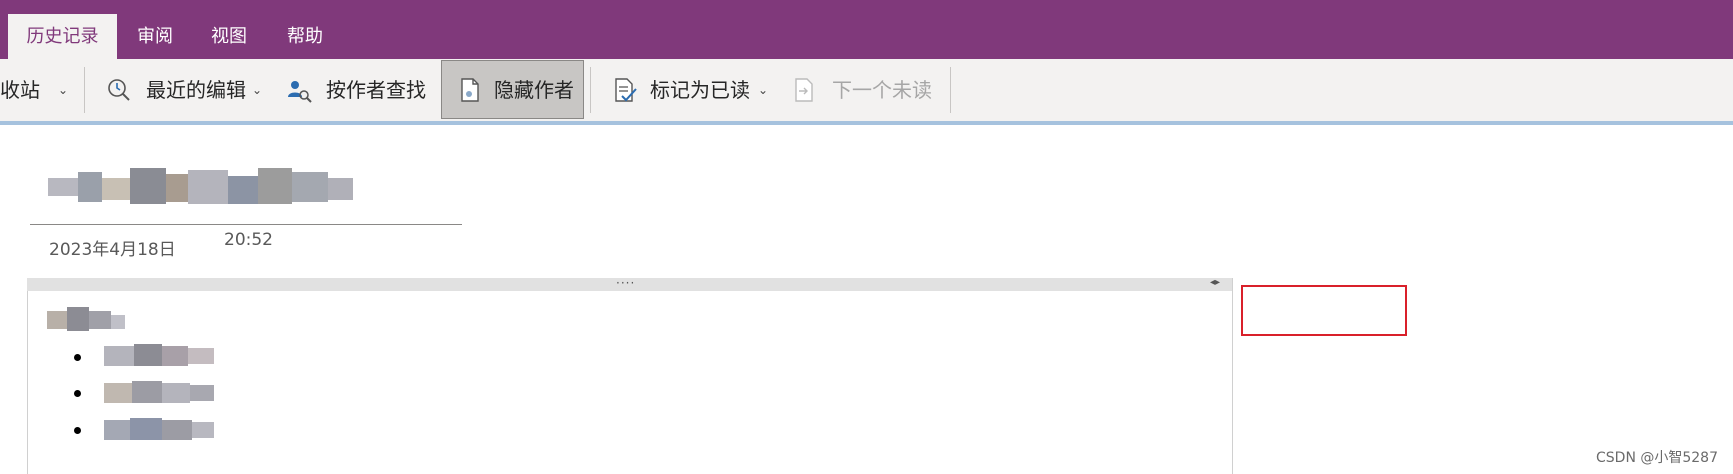 Image resolution: width=1733 pixels, height=474 pixels. Describe the element at coordinates (625, 283) in the screenshot. I see `drag-handle-icon: ····` at that location.